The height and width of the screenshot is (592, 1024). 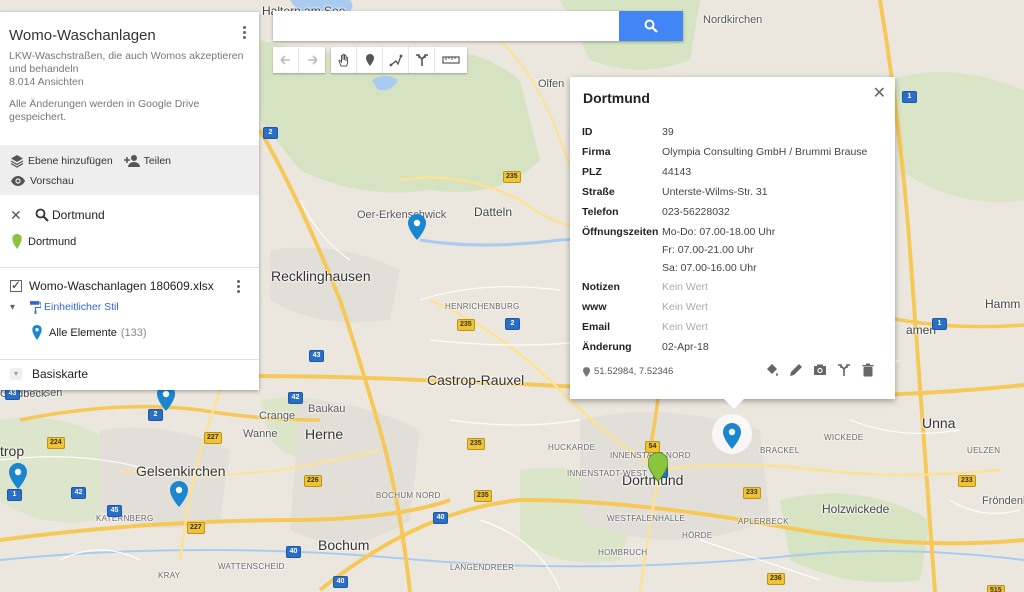 What do you see at coordinates (446, 26) in the screenshot?
I see `search-input` at bounding box center [446, 26].